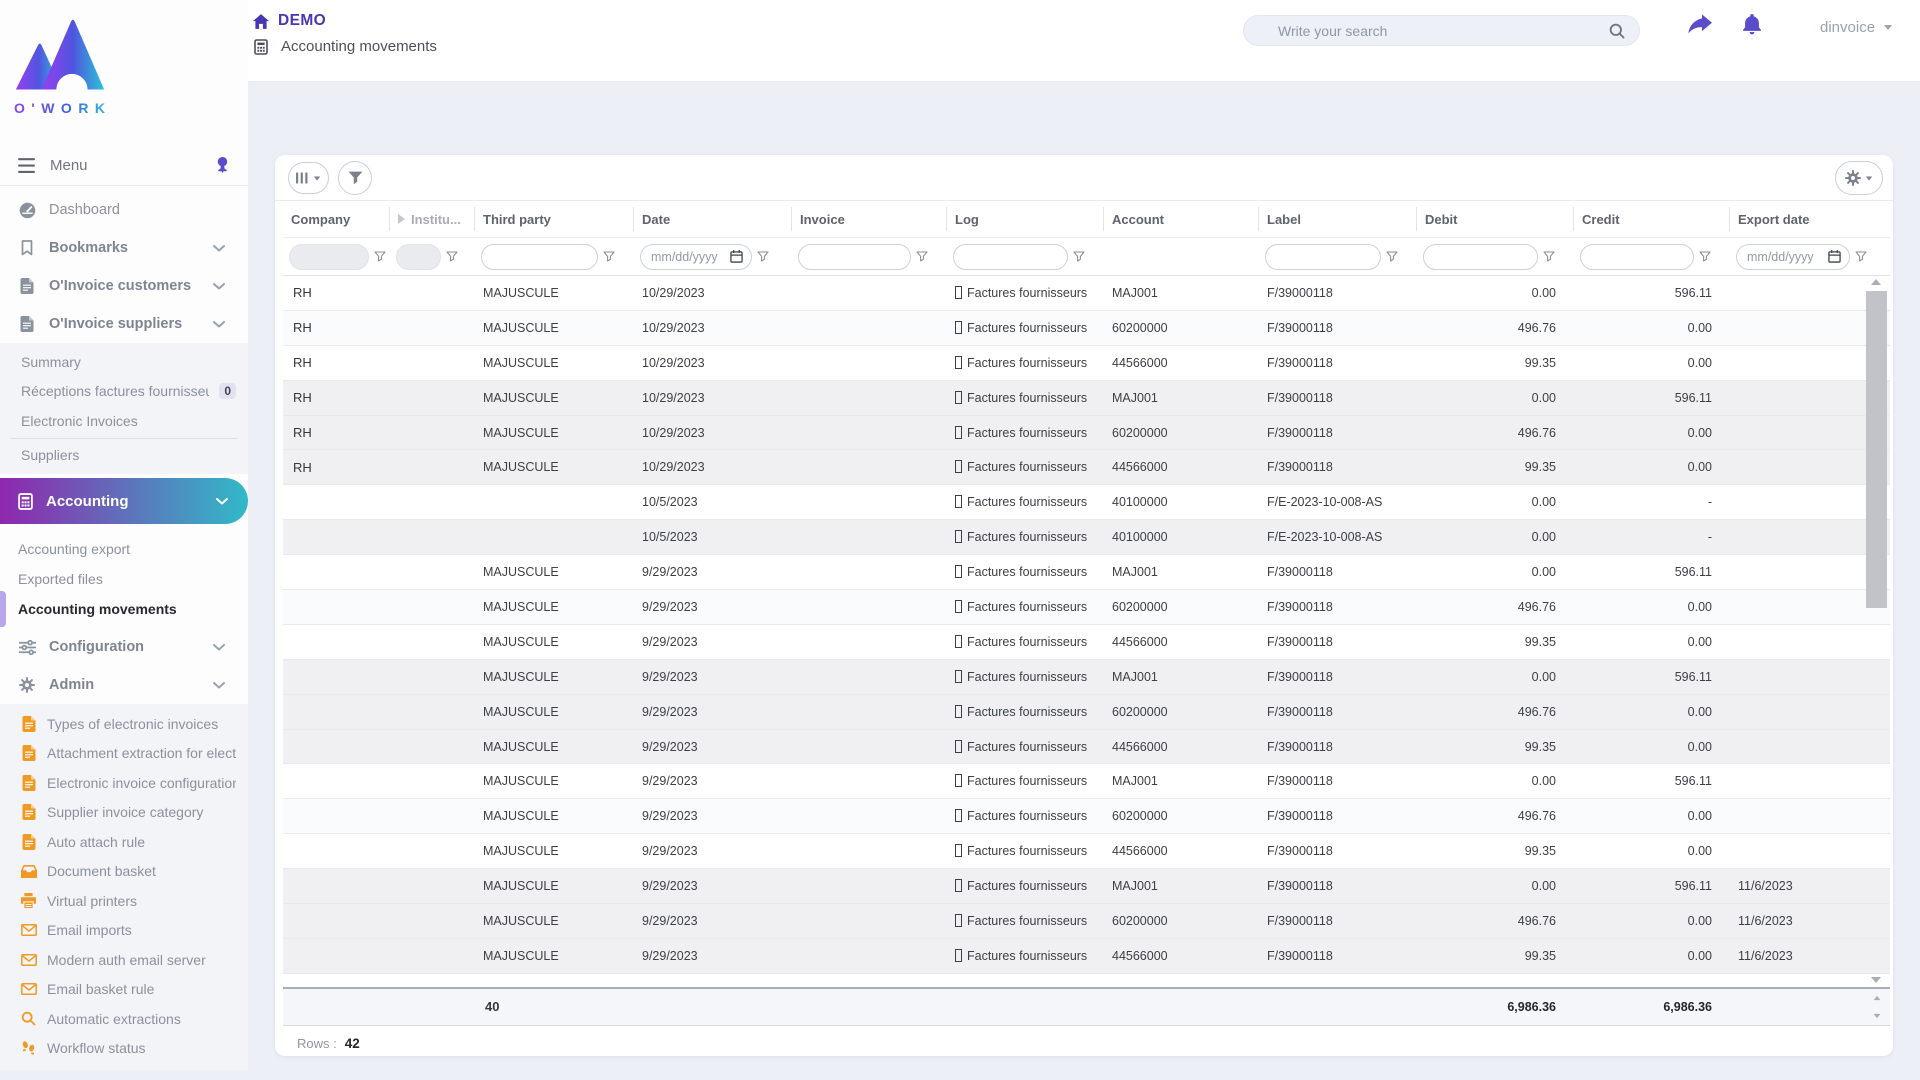 Image resolution: width=1920 pixels, height=1080 pixels. What do you see at coordinates (854, 256) in the screenshot?
I see `filter-input-invoice` at bounding box center [854, 256].